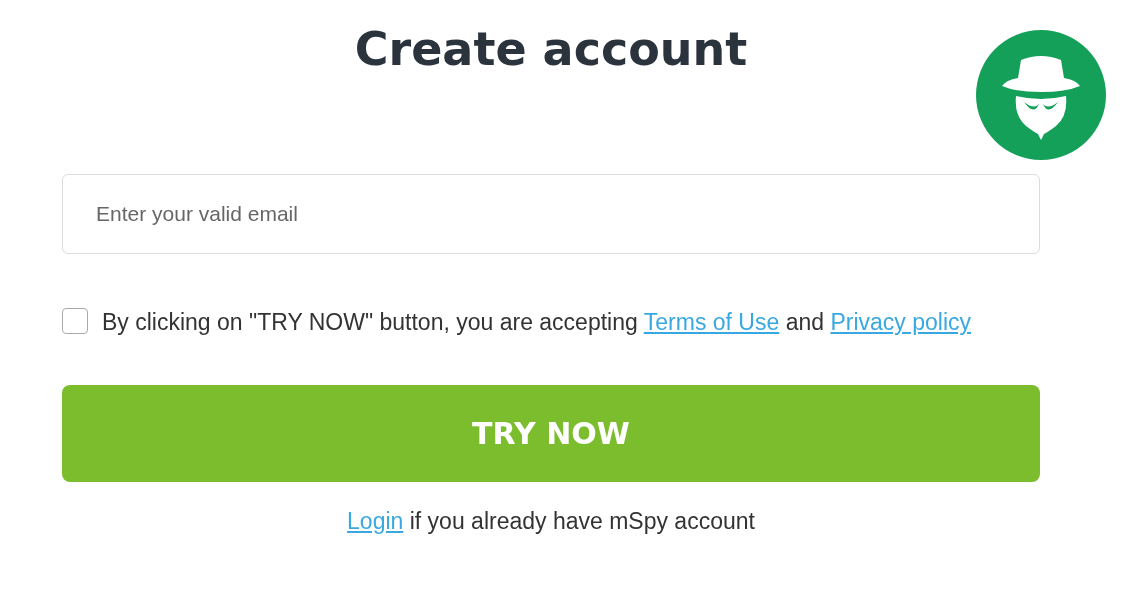  I want to click on consent-link: Terms of Use, so click(711, 322).